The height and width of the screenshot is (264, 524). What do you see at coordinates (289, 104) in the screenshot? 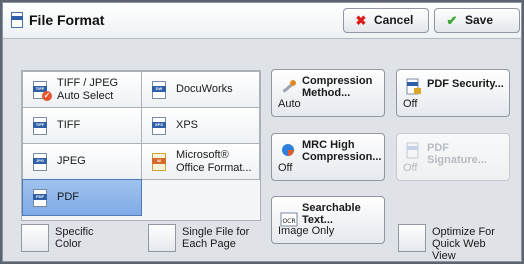
I see `compression-value: Auto` at bounding box center [289, 104].